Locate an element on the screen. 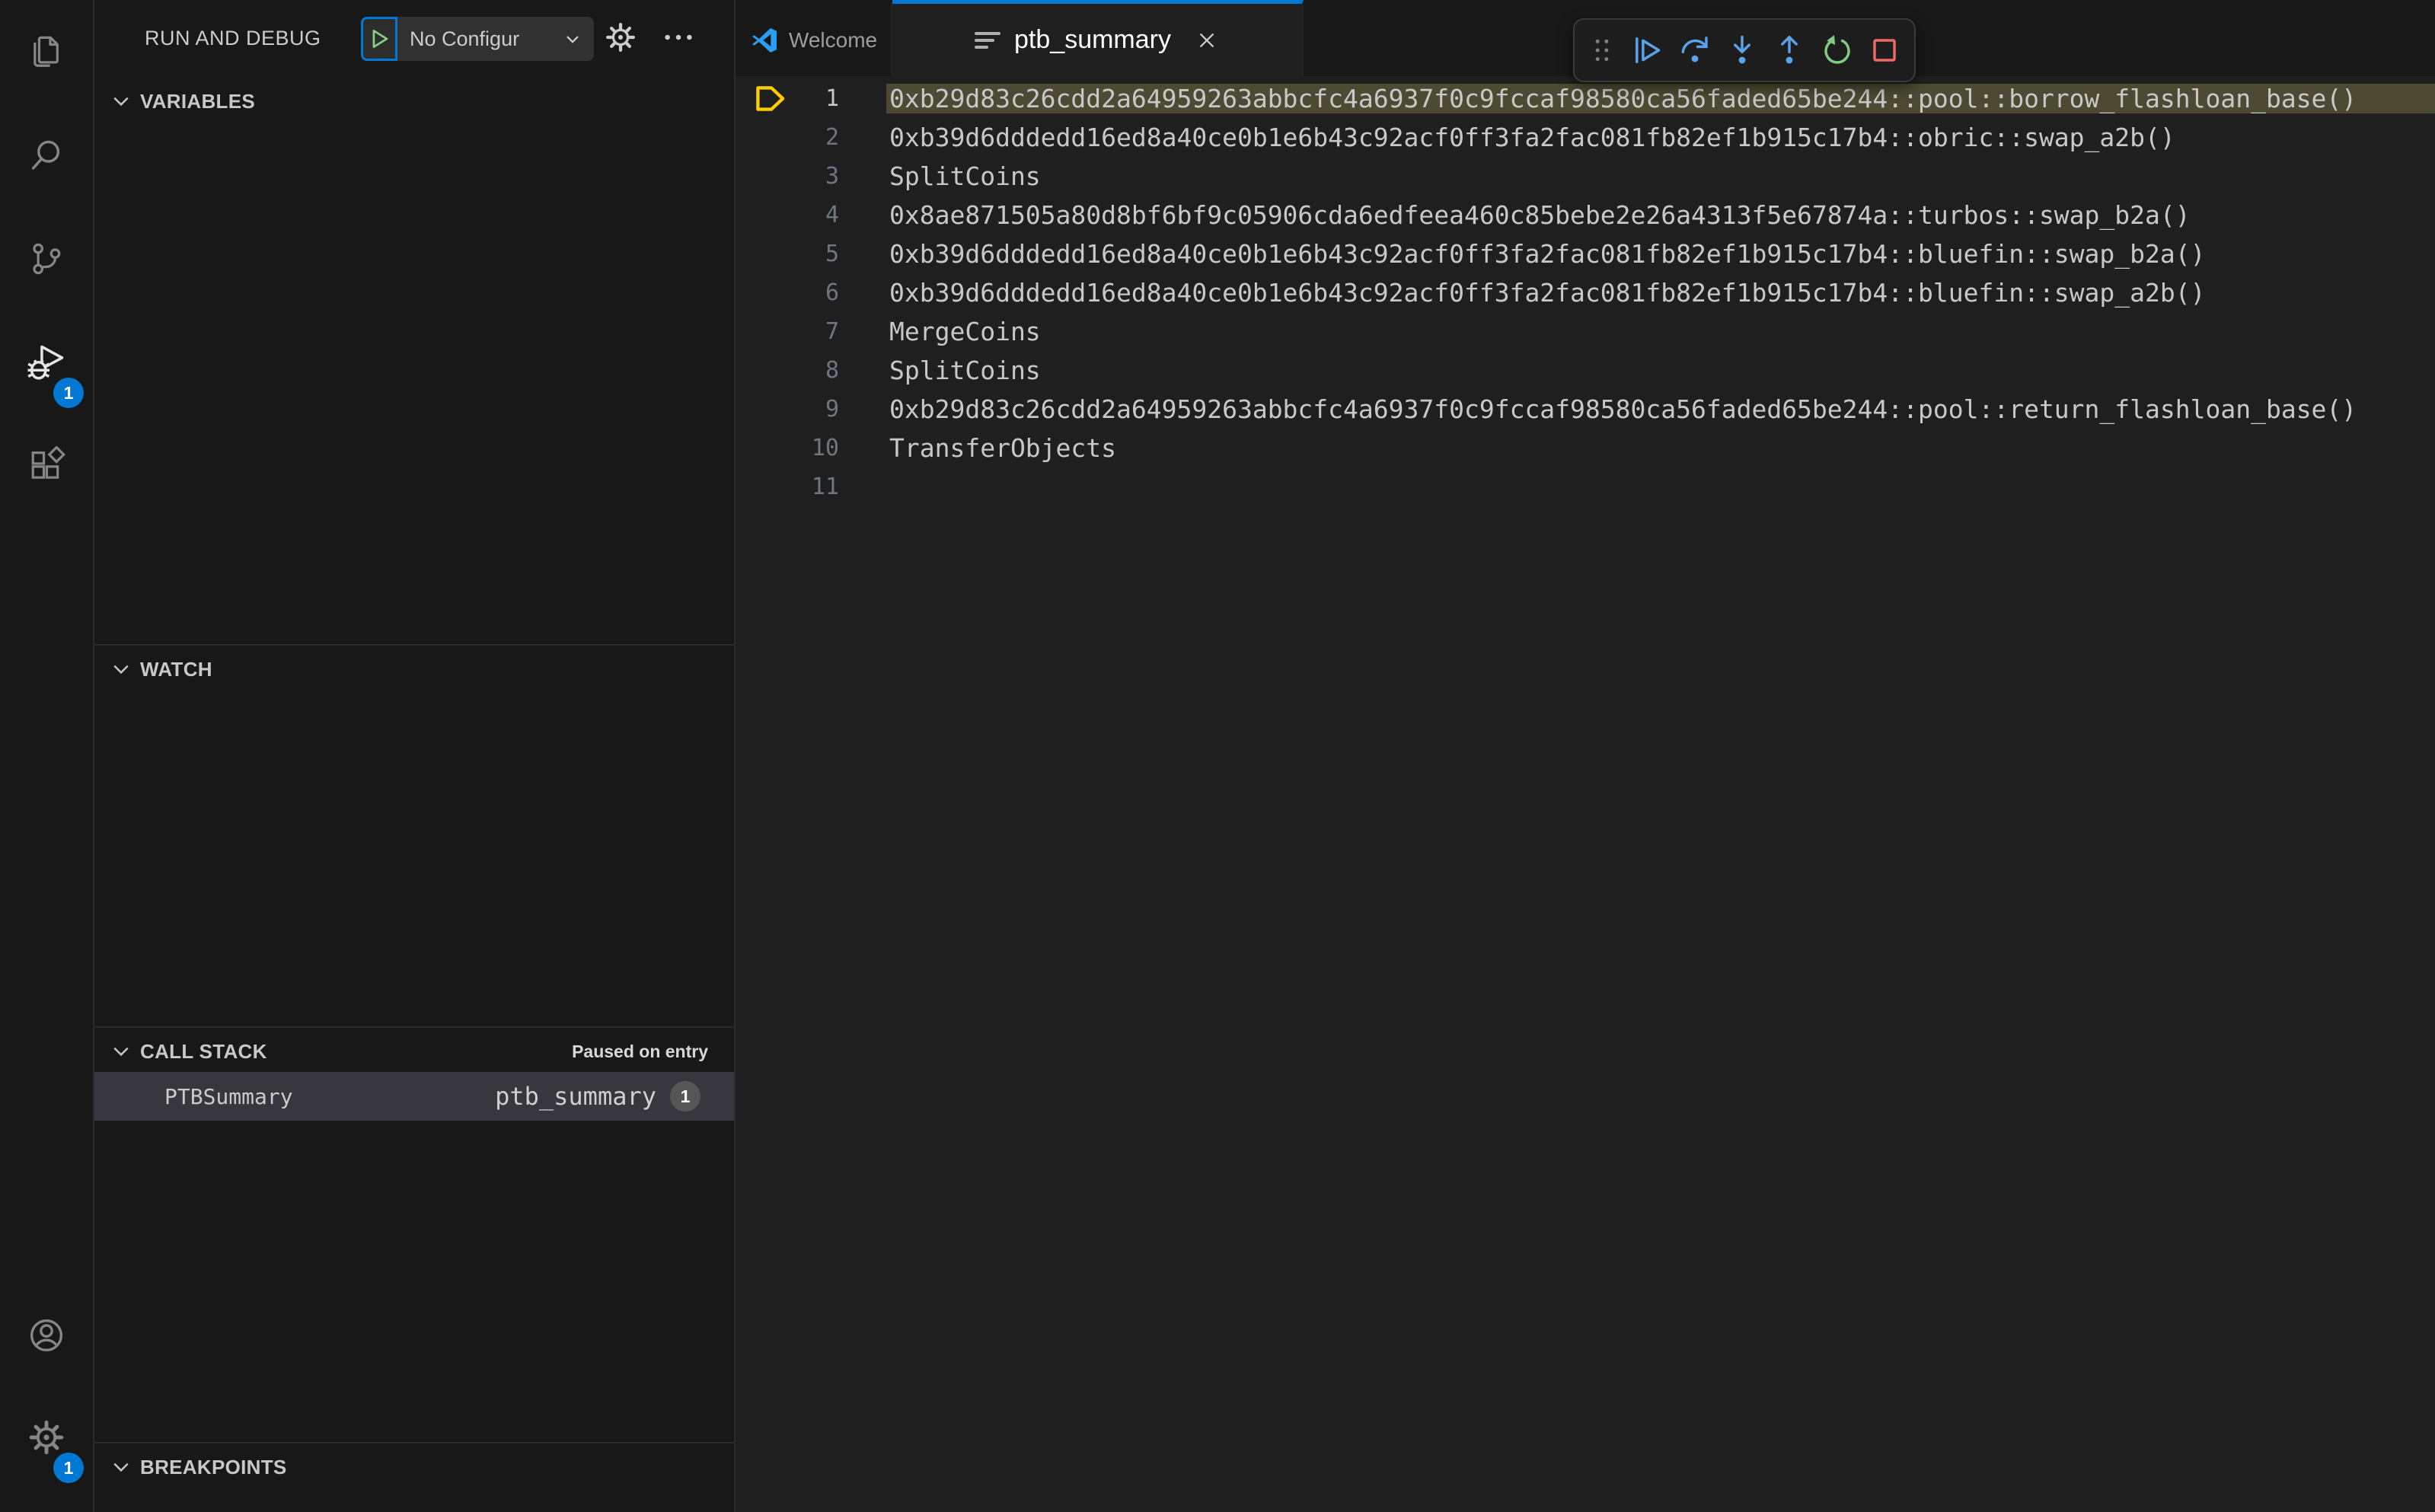 This screenshot has height=1512, width=2435. debug-continue-button is located at coordinates (1647, 50).